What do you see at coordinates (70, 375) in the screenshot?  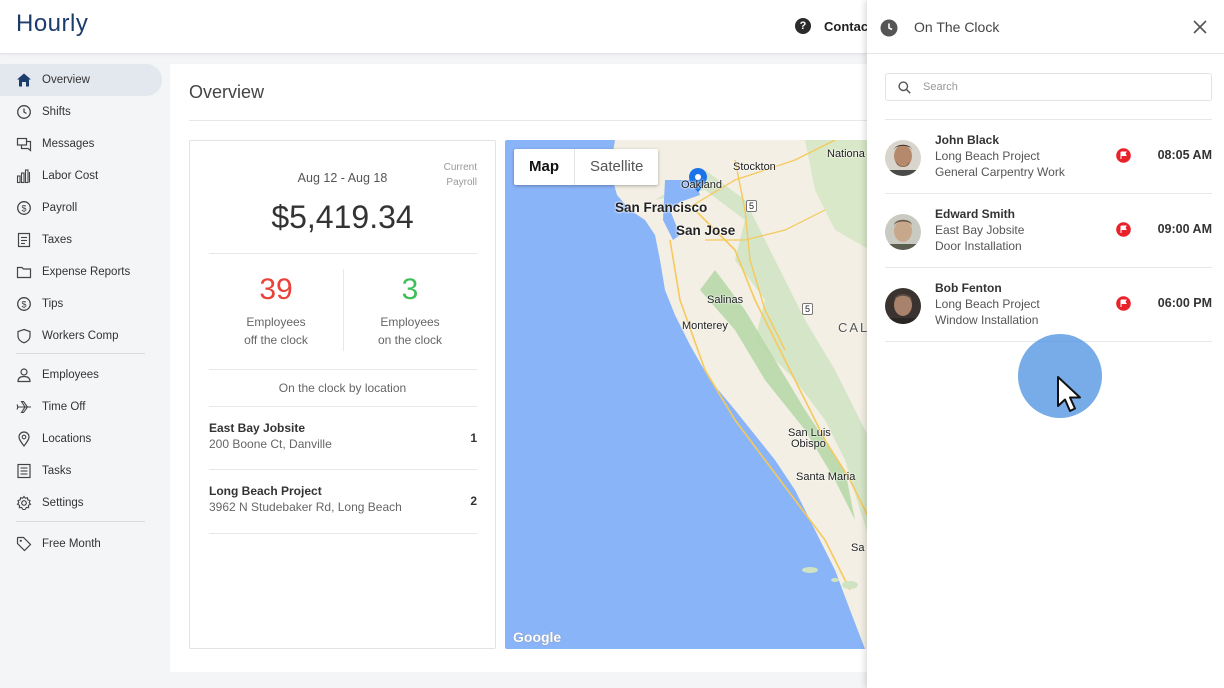 I see `sidebar-item-label: Employees` at bounding box center [70, 375].